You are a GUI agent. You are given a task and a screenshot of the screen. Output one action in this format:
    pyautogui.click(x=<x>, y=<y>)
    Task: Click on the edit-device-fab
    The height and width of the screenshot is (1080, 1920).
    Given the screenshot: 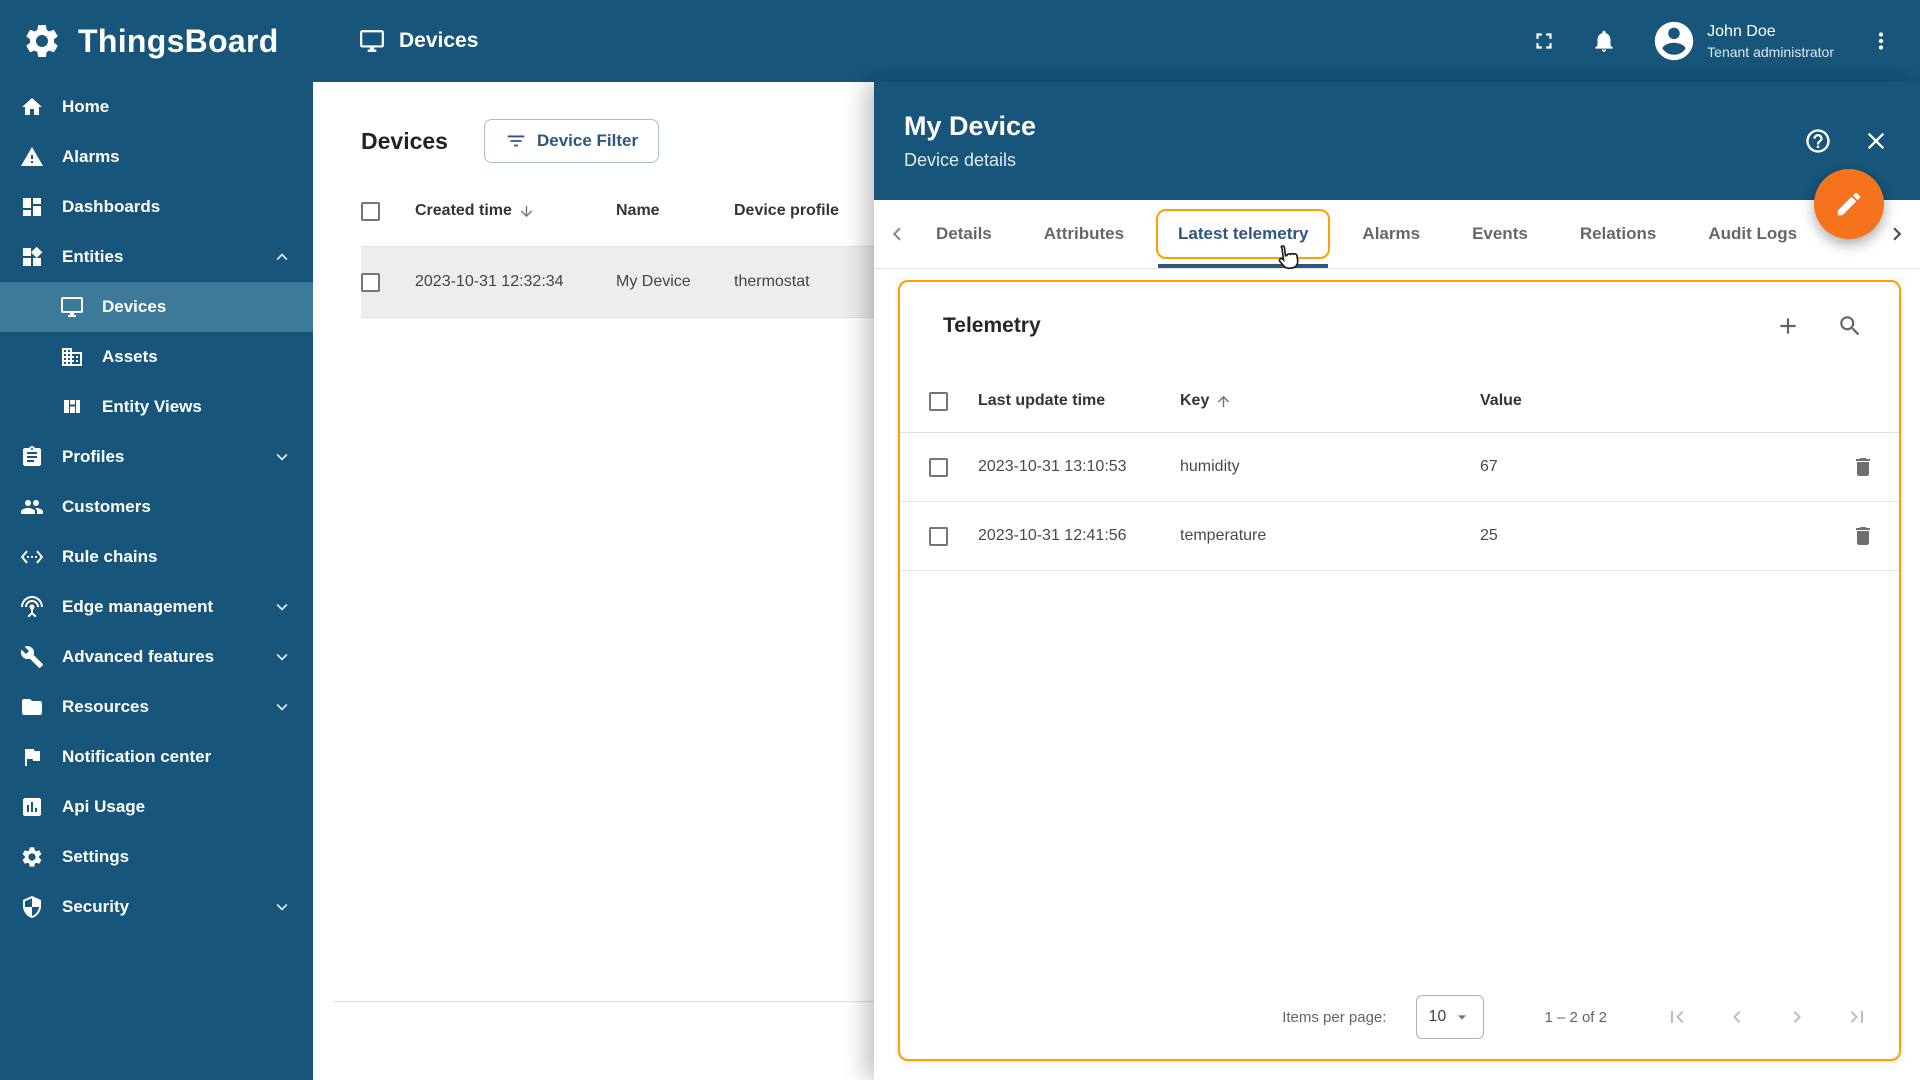 What is the action you would take?
    pyautogui.click(x=1849, y=204)
    